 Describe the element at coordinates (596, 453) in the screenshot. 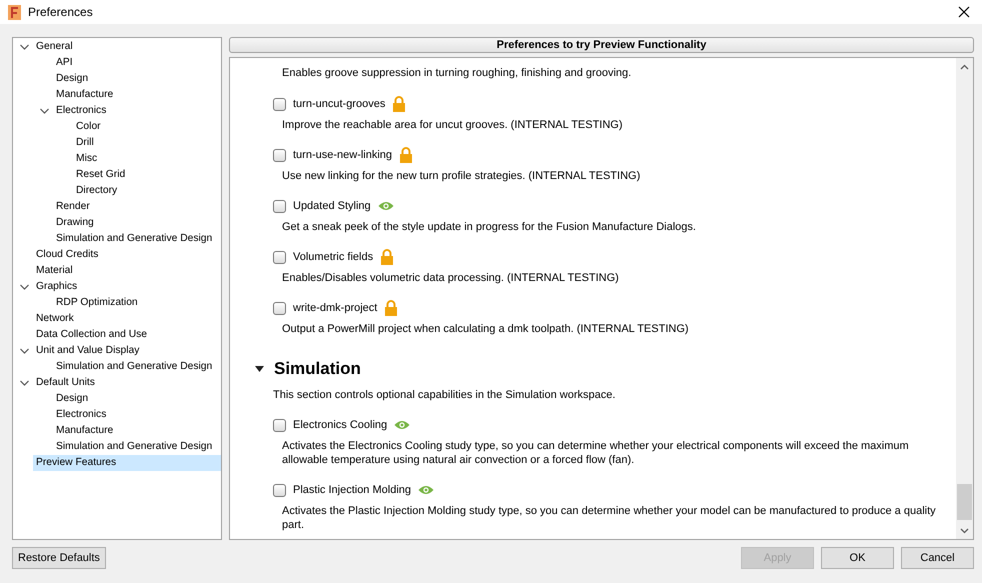

I see `feature-description: Activates the Electronics Cooling study type, so you can determine whether your electrical components will exceed the maximum allowable temperature using natural air convection or a forced flow (fan).` at that location.